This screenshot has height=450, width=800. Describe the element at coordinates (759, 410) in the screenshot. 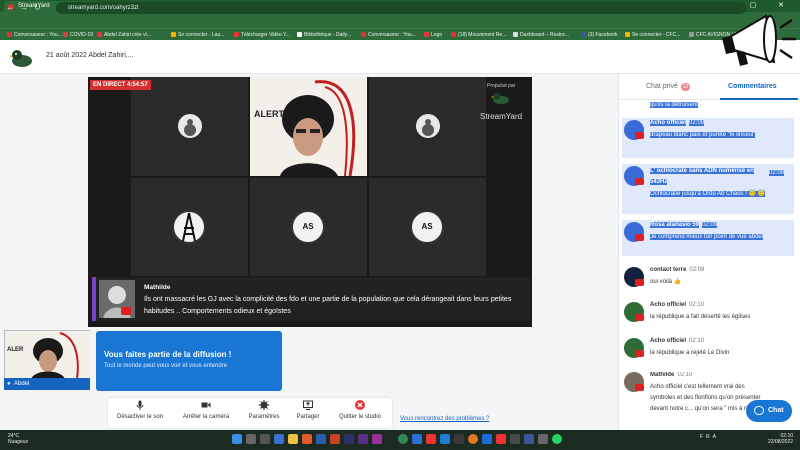

I see `chat-bubble-icon` at that location.